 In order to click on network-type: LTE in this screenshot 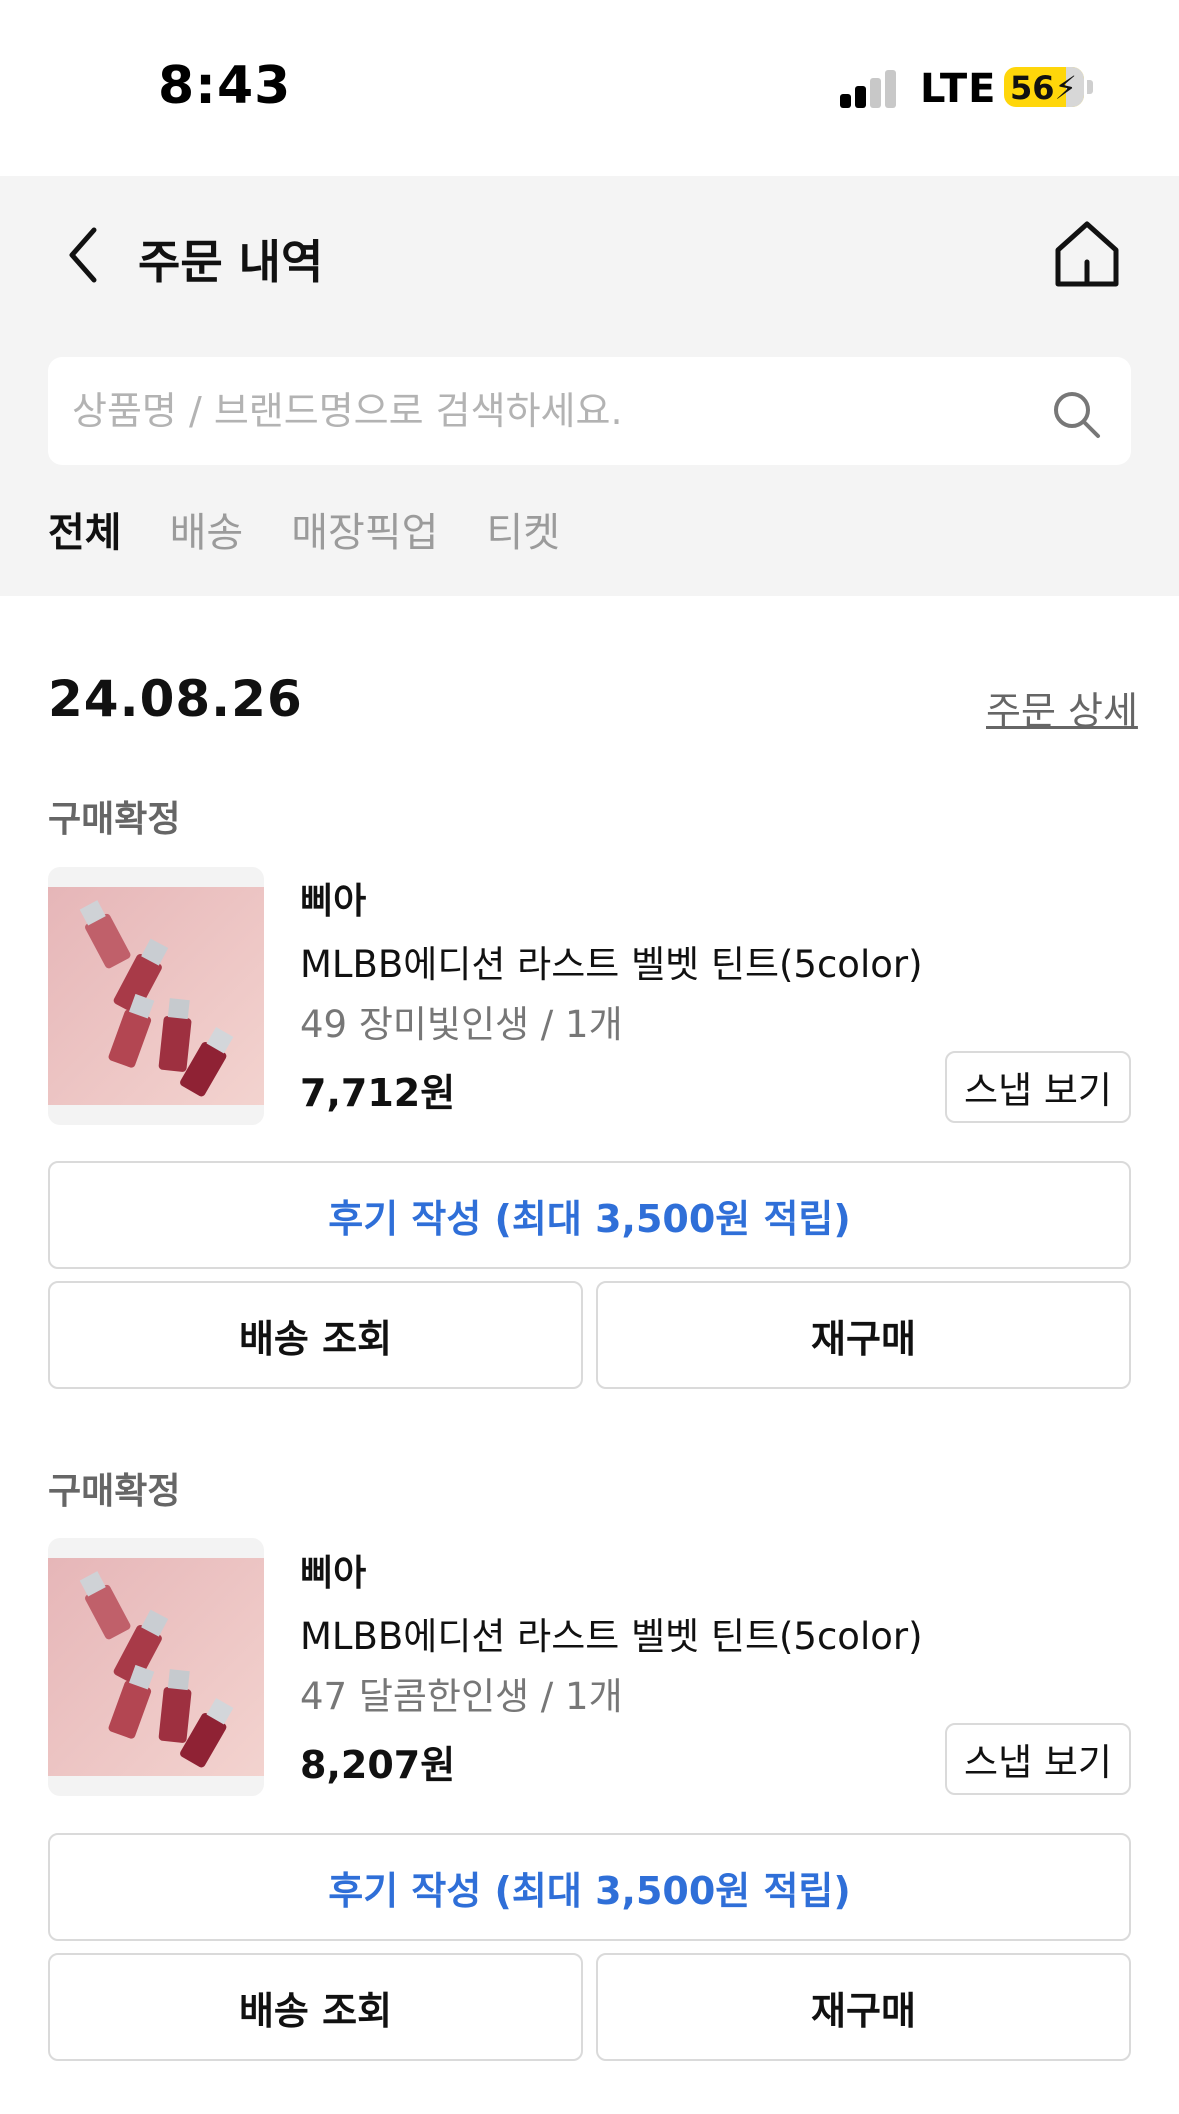, I will do `click(958, 89)`.